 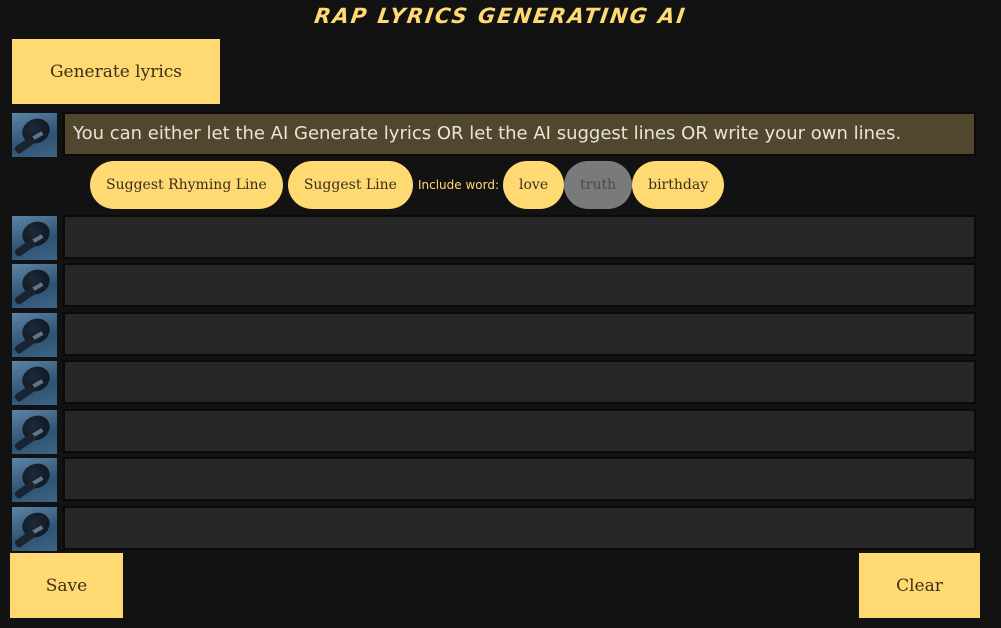 What do you see at coordinates (458, 185) in the screenshot?
I see `include-word-label: Include word:` at bounding box center [458, 185].